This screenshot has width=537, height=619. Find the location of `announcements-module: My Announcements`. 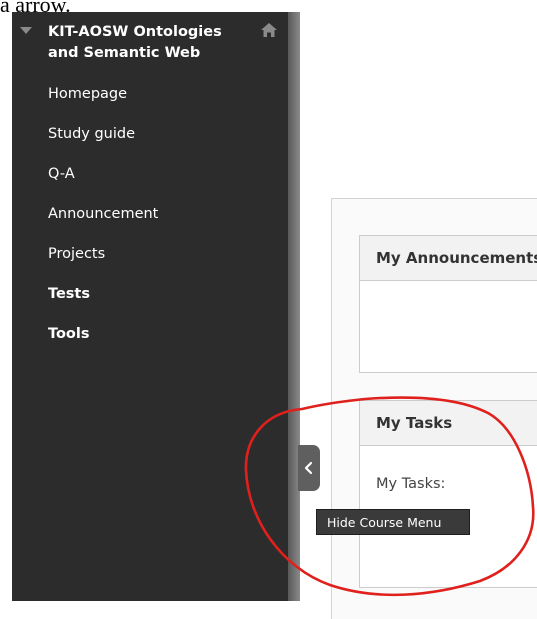

announcements-module: My Announcements is located at coordinates (448, 304).